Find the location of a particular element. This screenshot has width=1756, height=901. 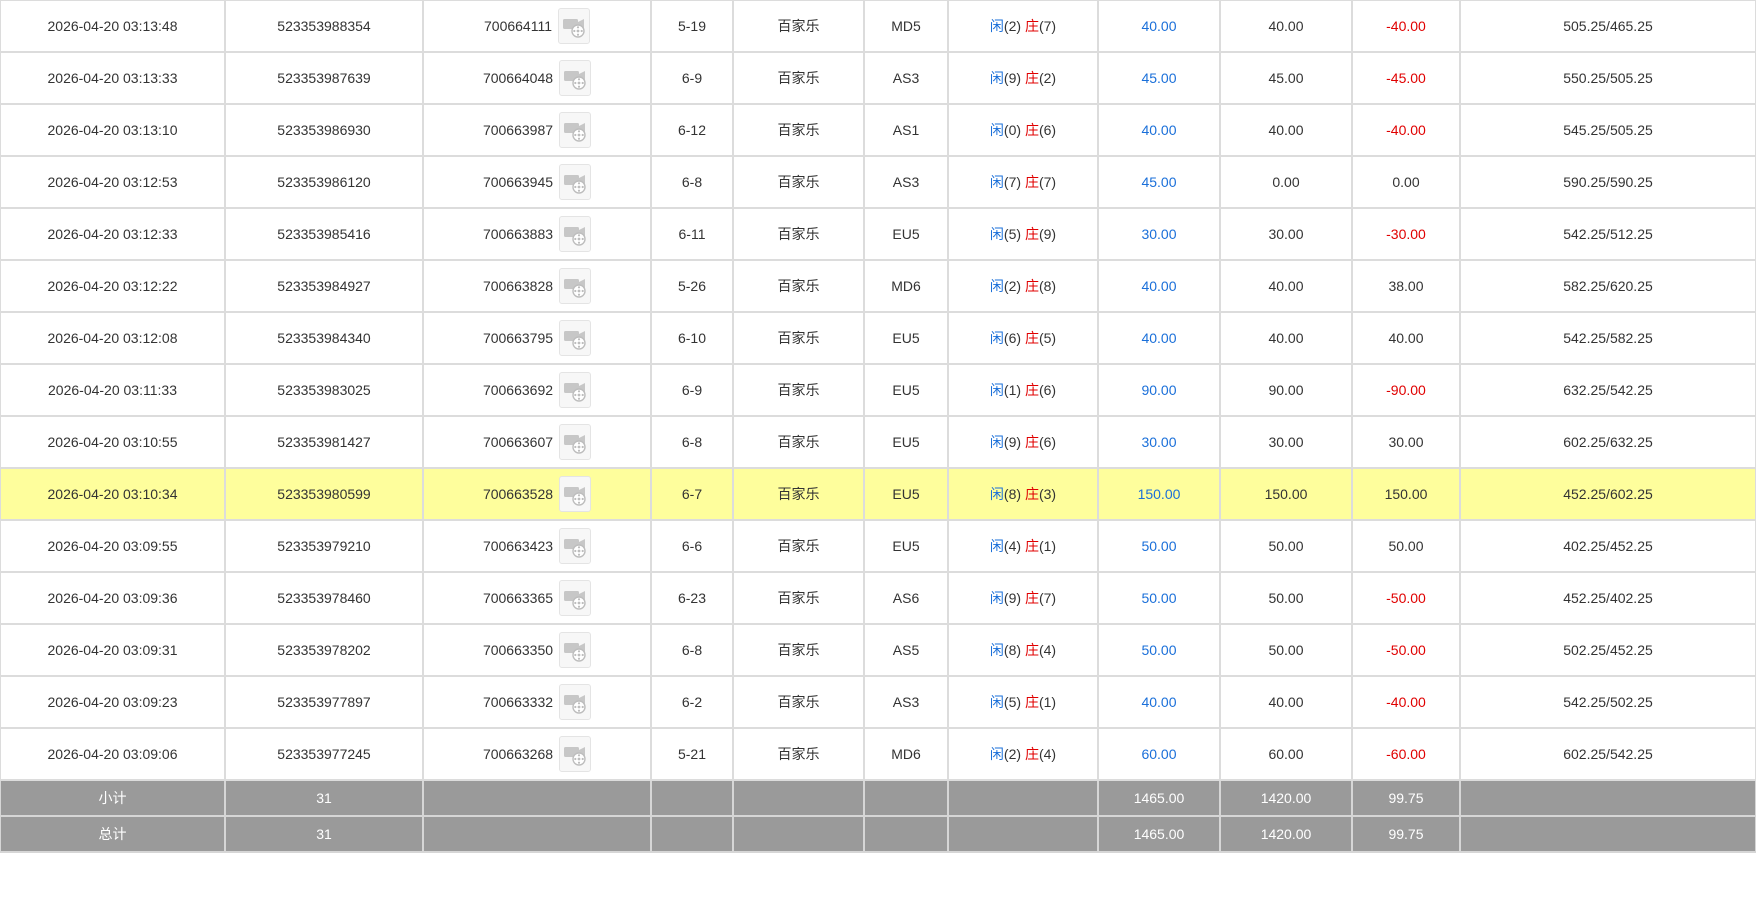

round-number: 700663987 is located at coordinates (518, 130).